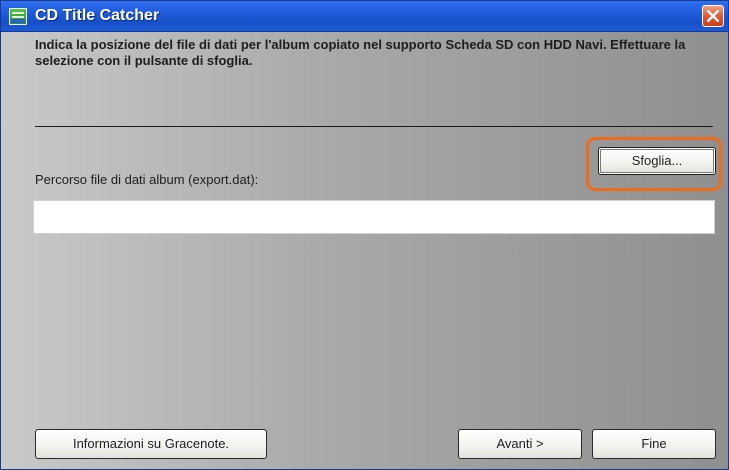 The width and height of the screenshot is (729, 470). What do you see at coordinates (18, 21) in the screenshot?
I see `app-icon-base` at bounding box center [18, 21].